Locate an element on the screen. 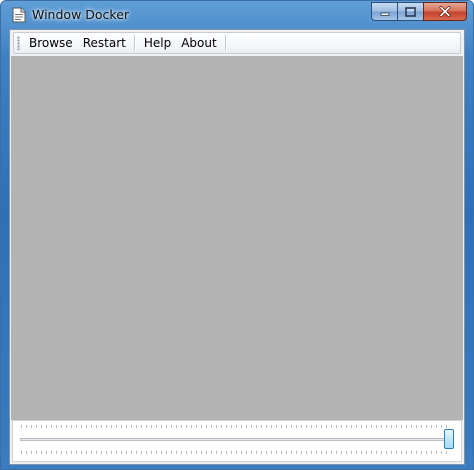  caption-buttons is located at coordinates (419, 12).